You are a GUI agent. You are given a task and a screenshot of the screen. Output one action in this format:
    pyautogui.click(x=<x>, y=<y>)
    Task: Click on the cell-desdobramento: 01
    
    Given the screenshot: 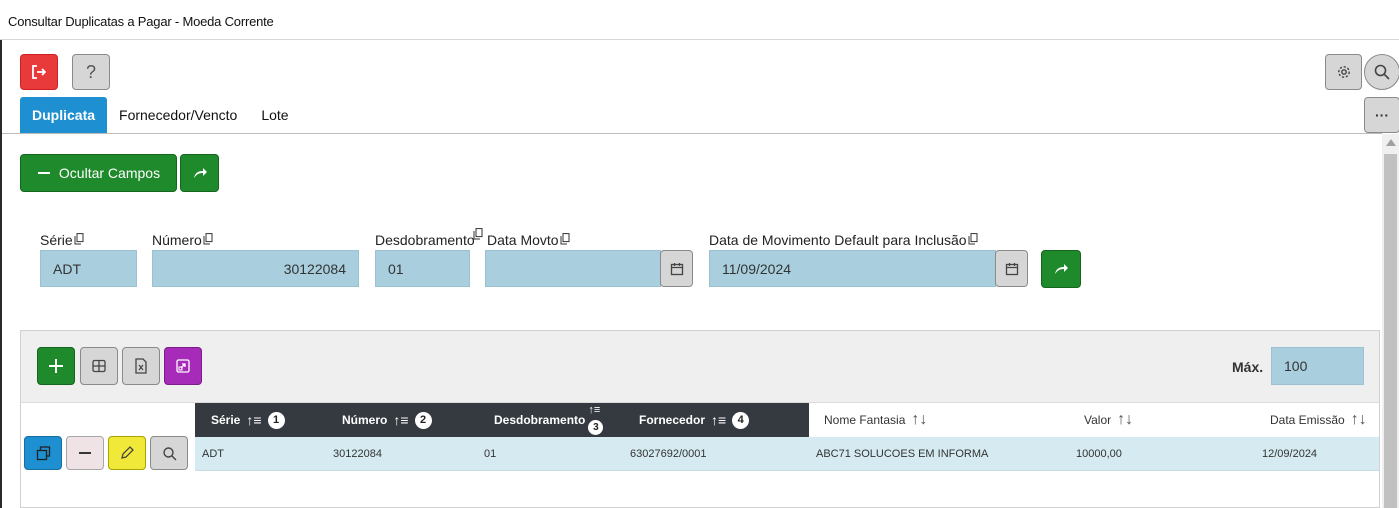 What is the action you would take?
    pyautogui.click(x=490, y=454)
    